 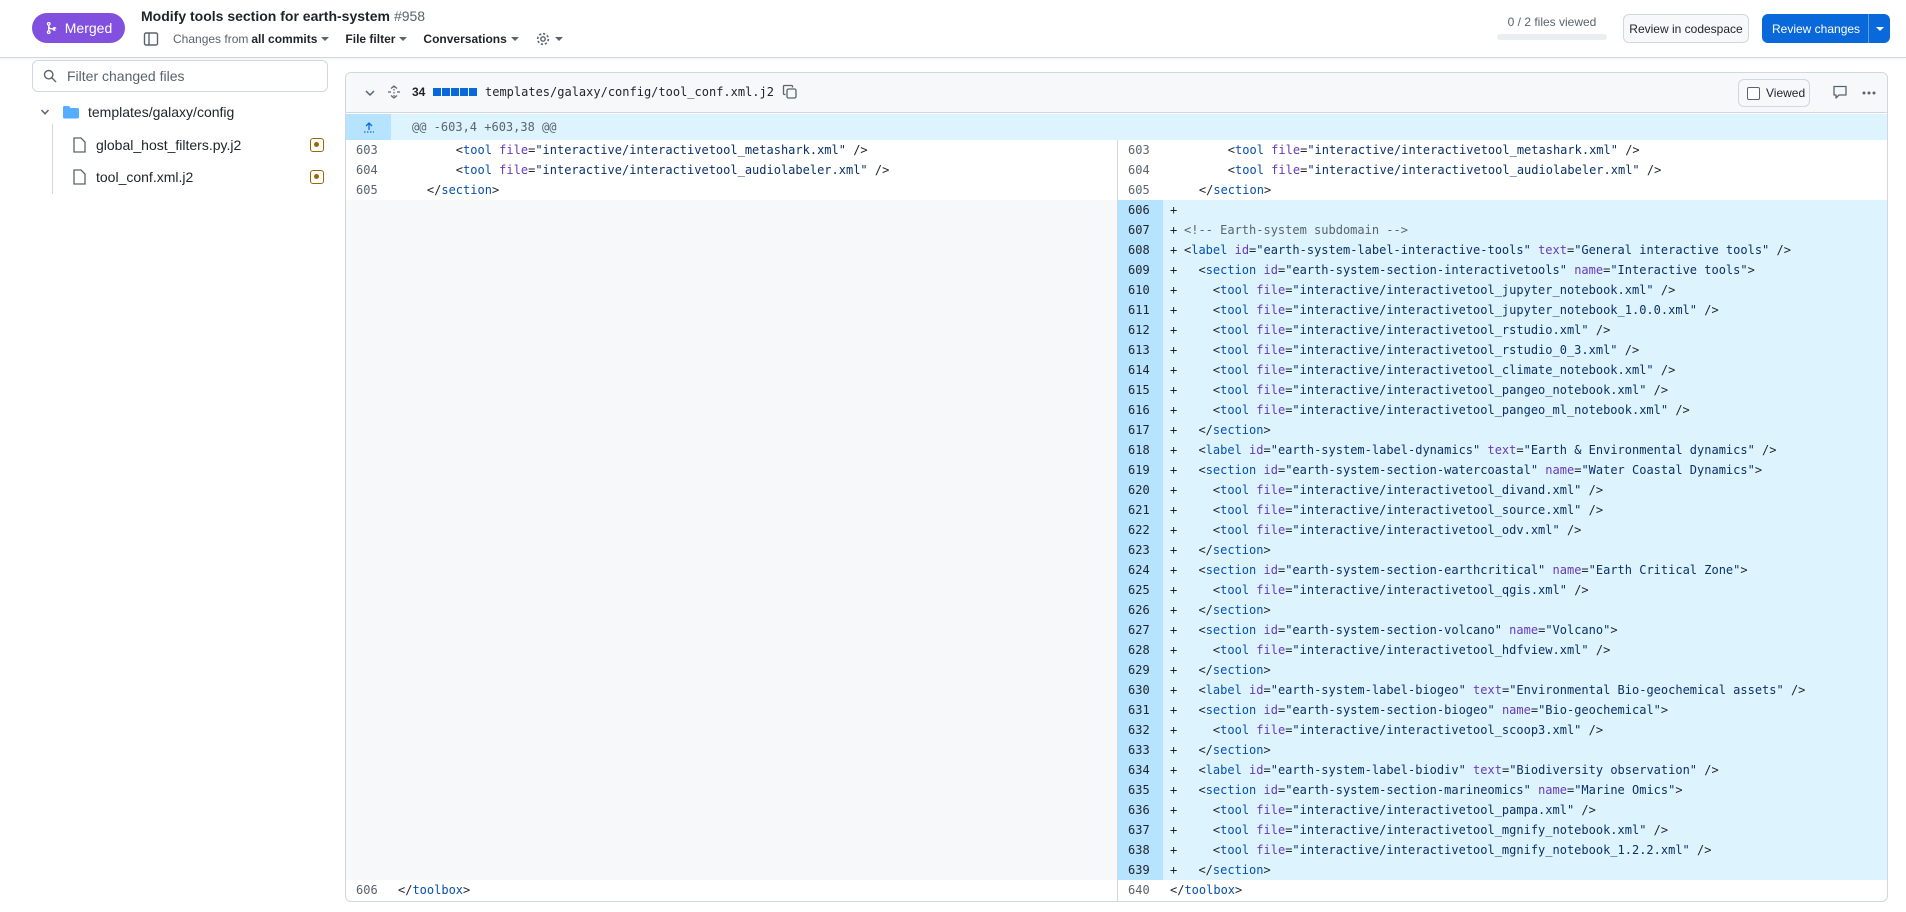 I want to click on file-name: global_host_filters.py.j2, so click(x=169, y=145).